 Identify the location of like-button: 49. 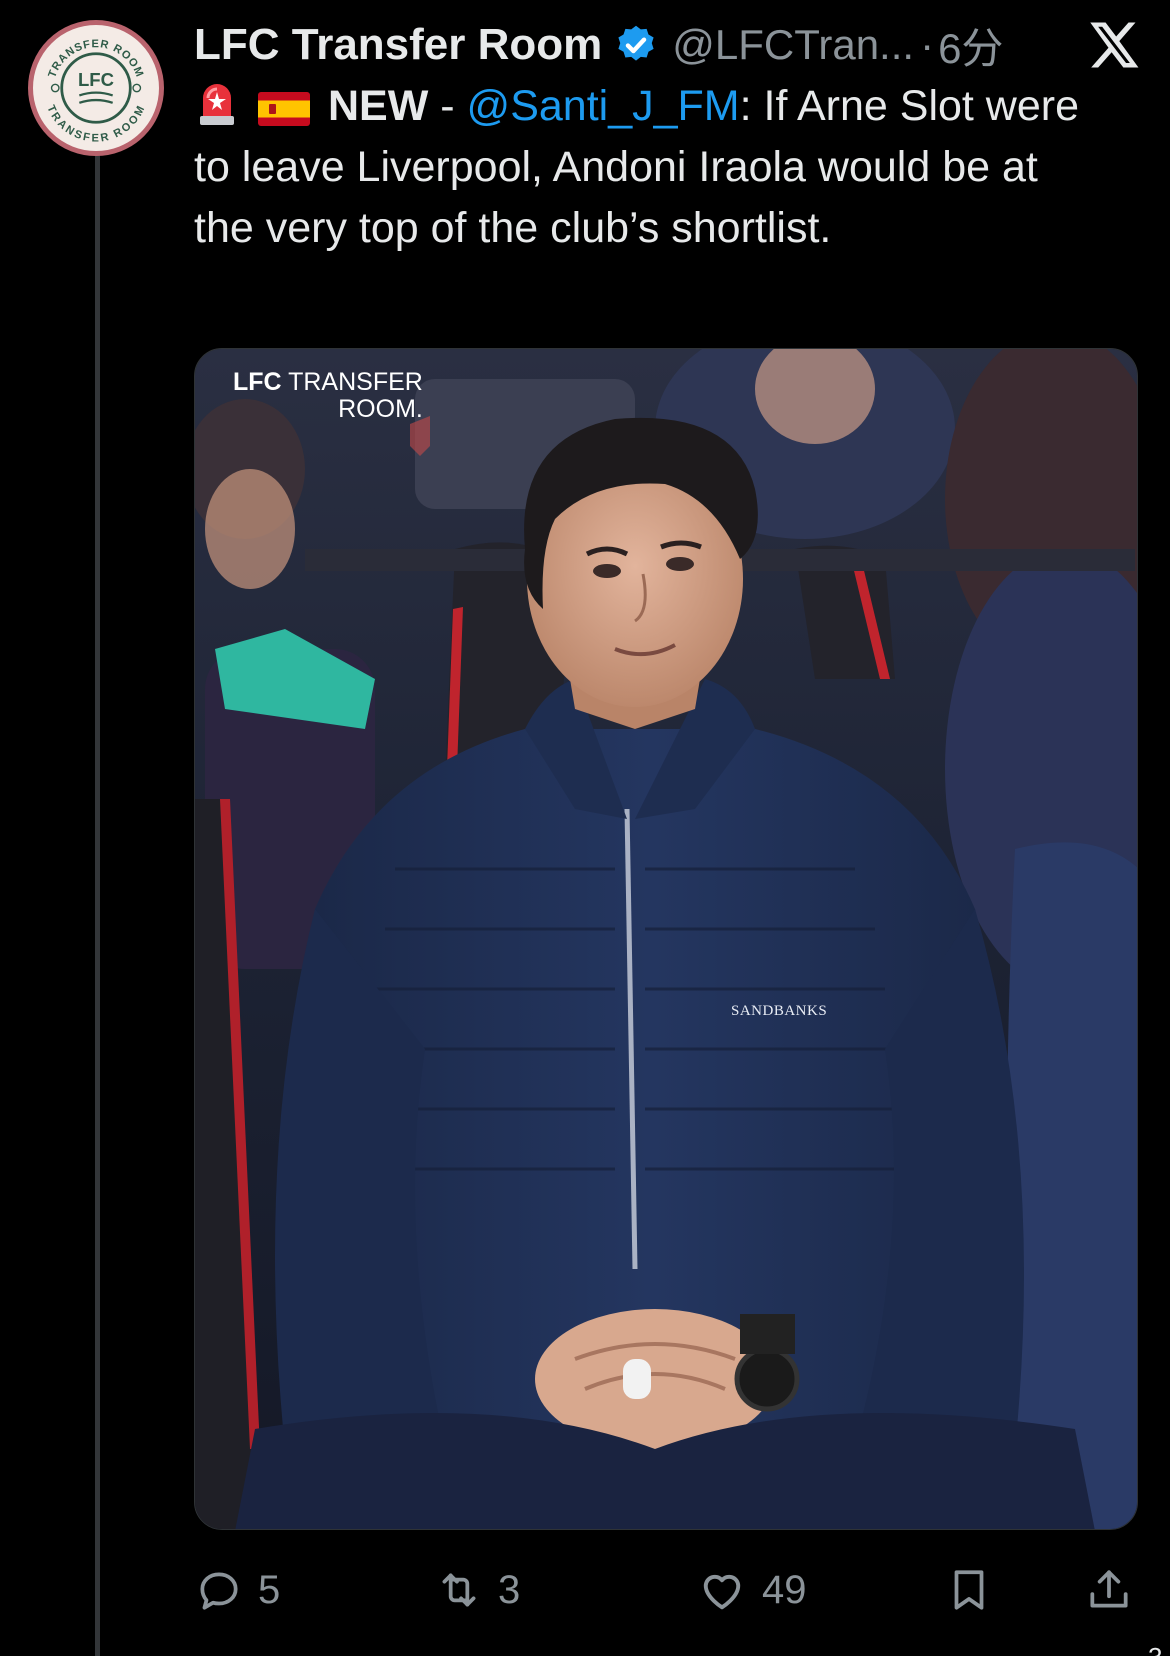
(751, 1590).